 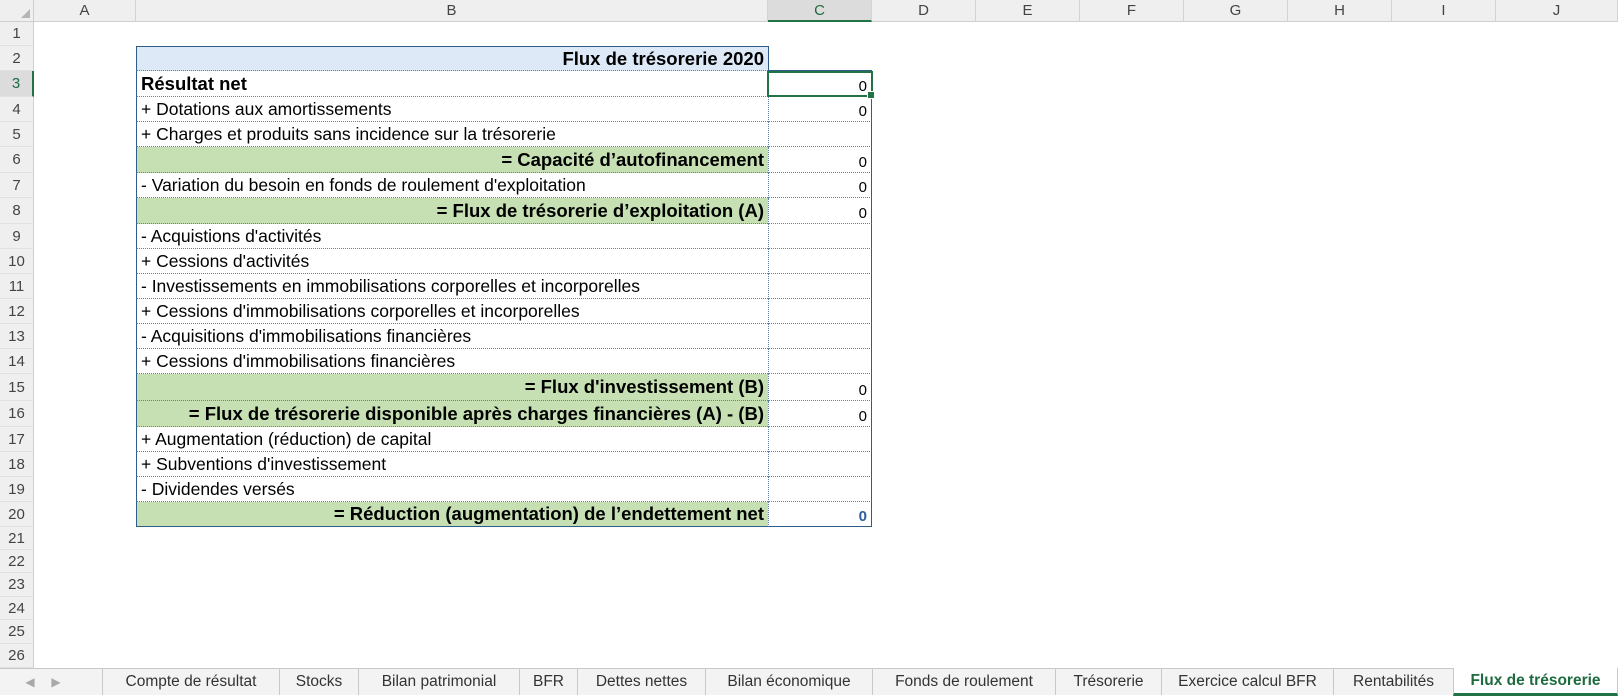 I want to click on subtotal-label-cell: = Flux de trésorerie d’exploitation (A), so click(x=452, y=211).